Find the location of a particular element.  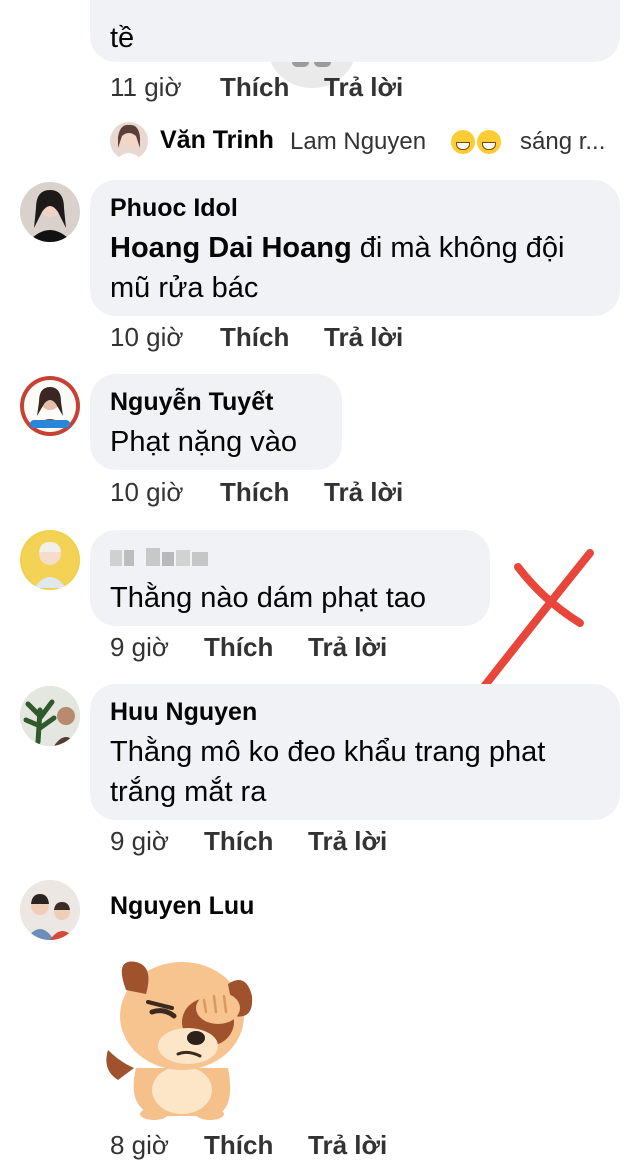

comment-author: Phuoc Idol is located at coordinates (174, 208).